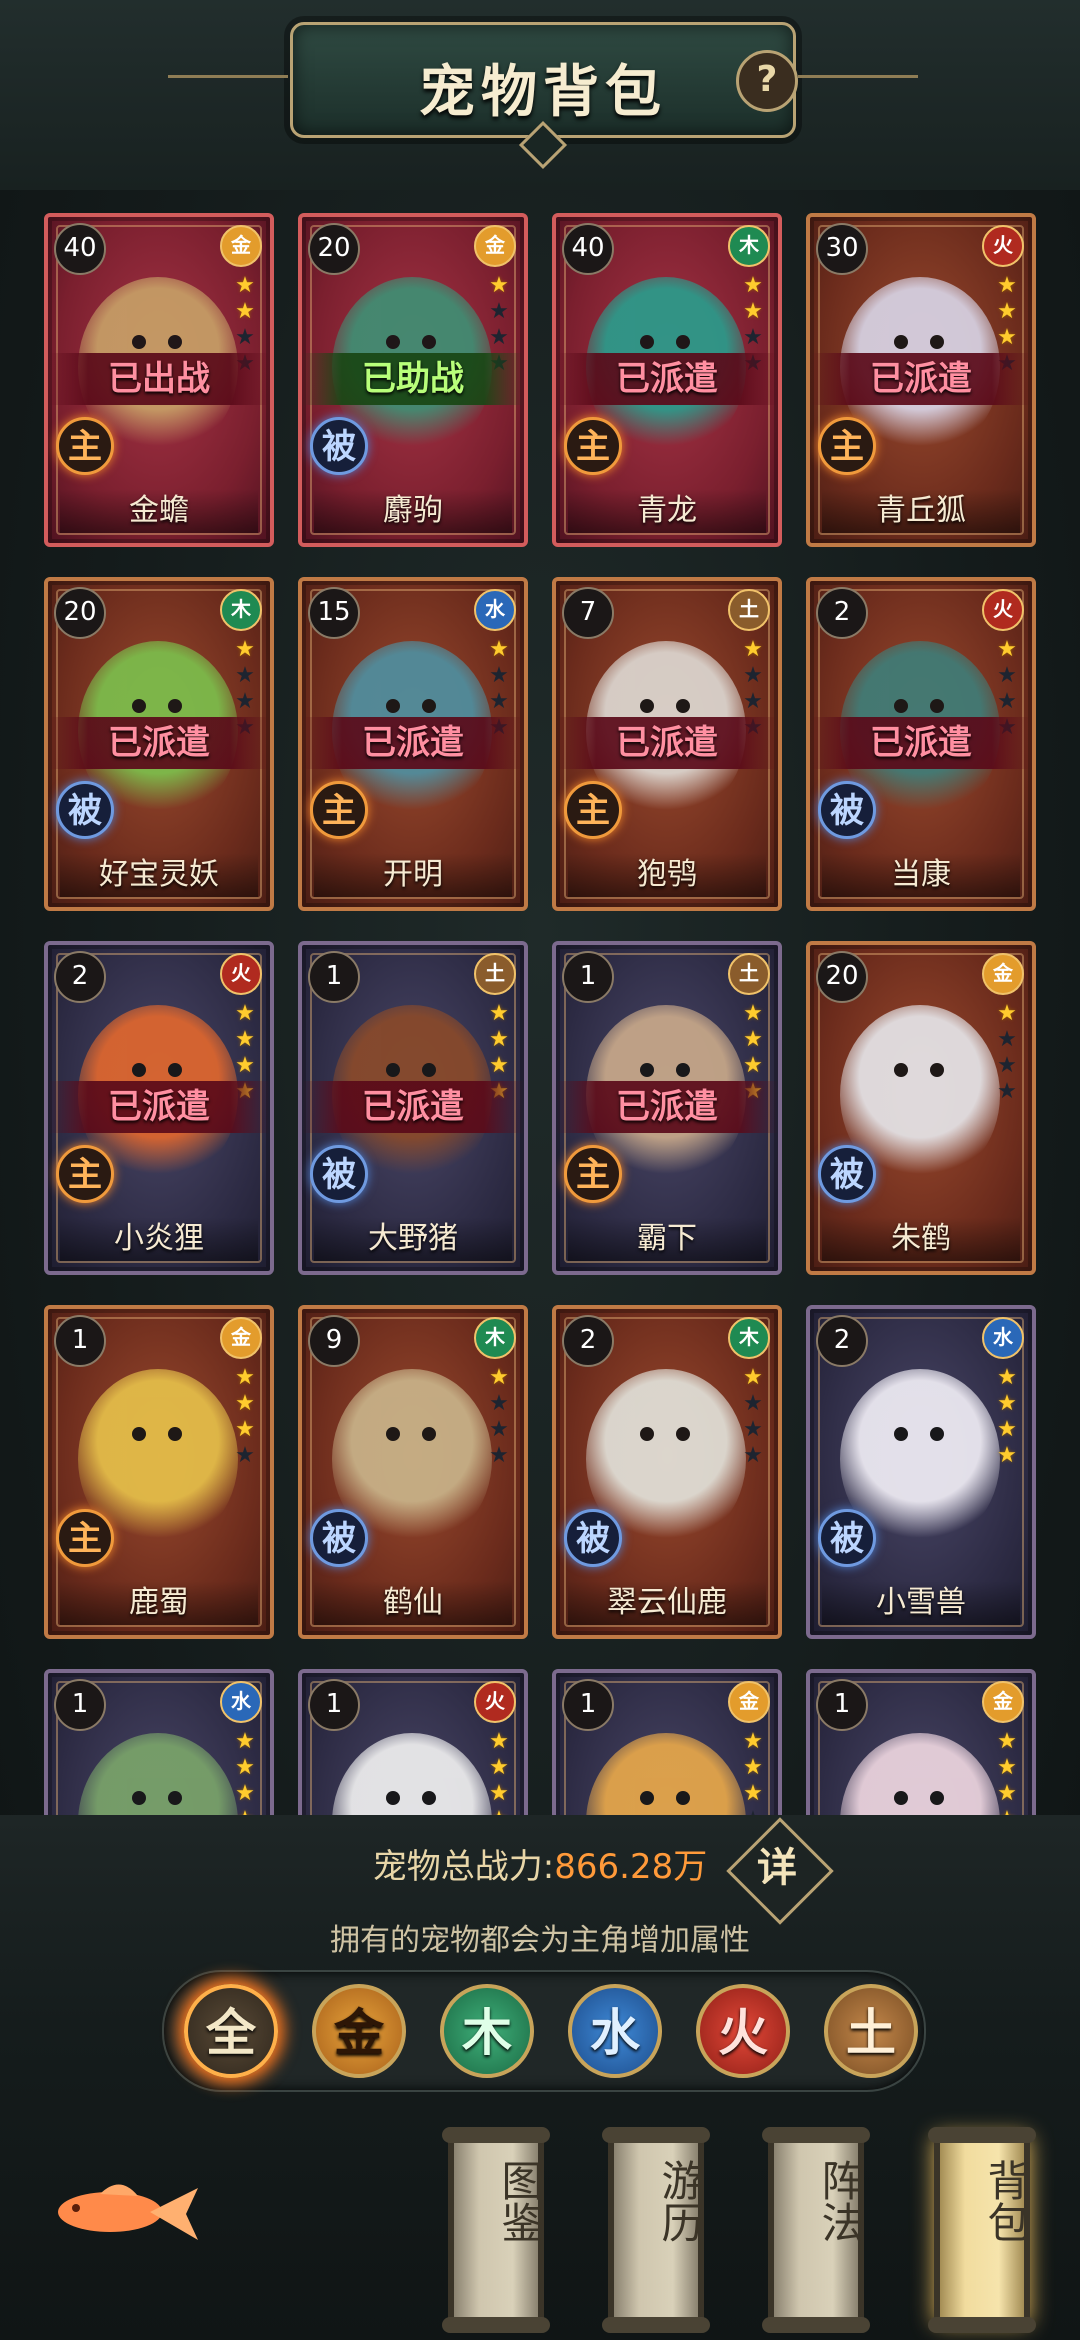 The height and width of the screenshot is (2340, 1080). What do you see at coordinates (767, 81) in the screenshot?
I see `help-button: ?` at bounding box center [767, 81].